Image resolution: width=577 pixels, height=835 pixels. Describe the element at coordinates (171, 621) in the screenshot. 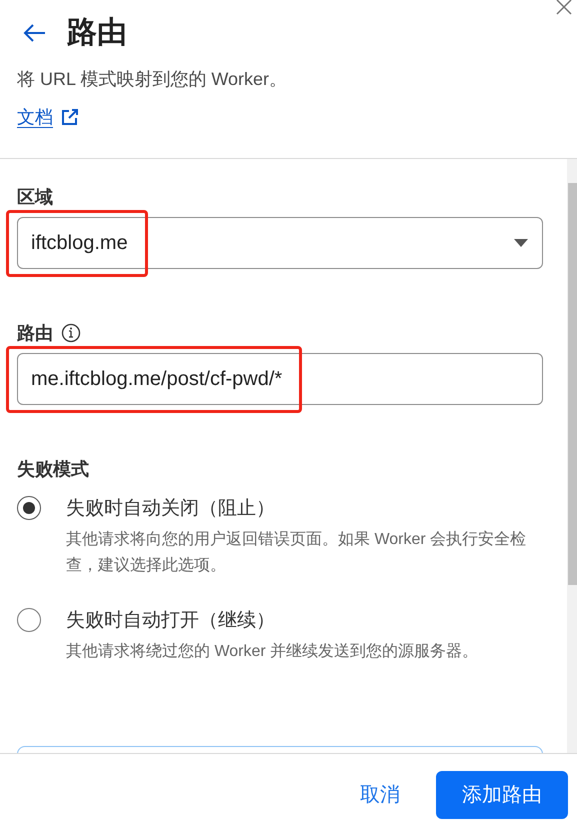

I see `option-label: 失败时自动打开（继续）` at that location.